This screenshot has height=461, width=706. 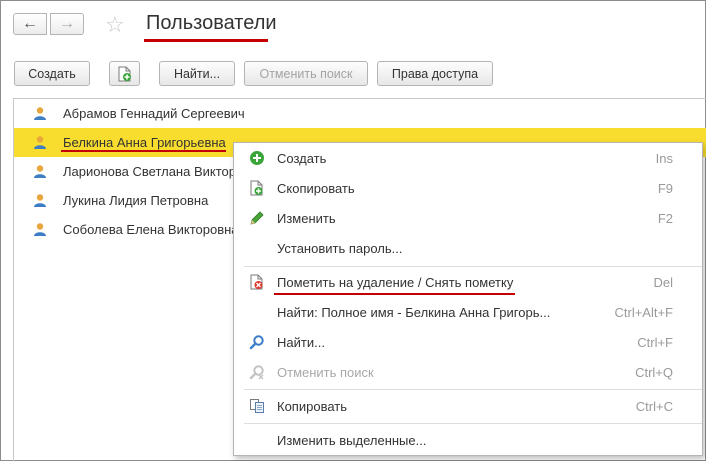 I want to click on menu-item-cancel-search: Отменить поиск Ctrl+Q, so click(x=468, y=372).